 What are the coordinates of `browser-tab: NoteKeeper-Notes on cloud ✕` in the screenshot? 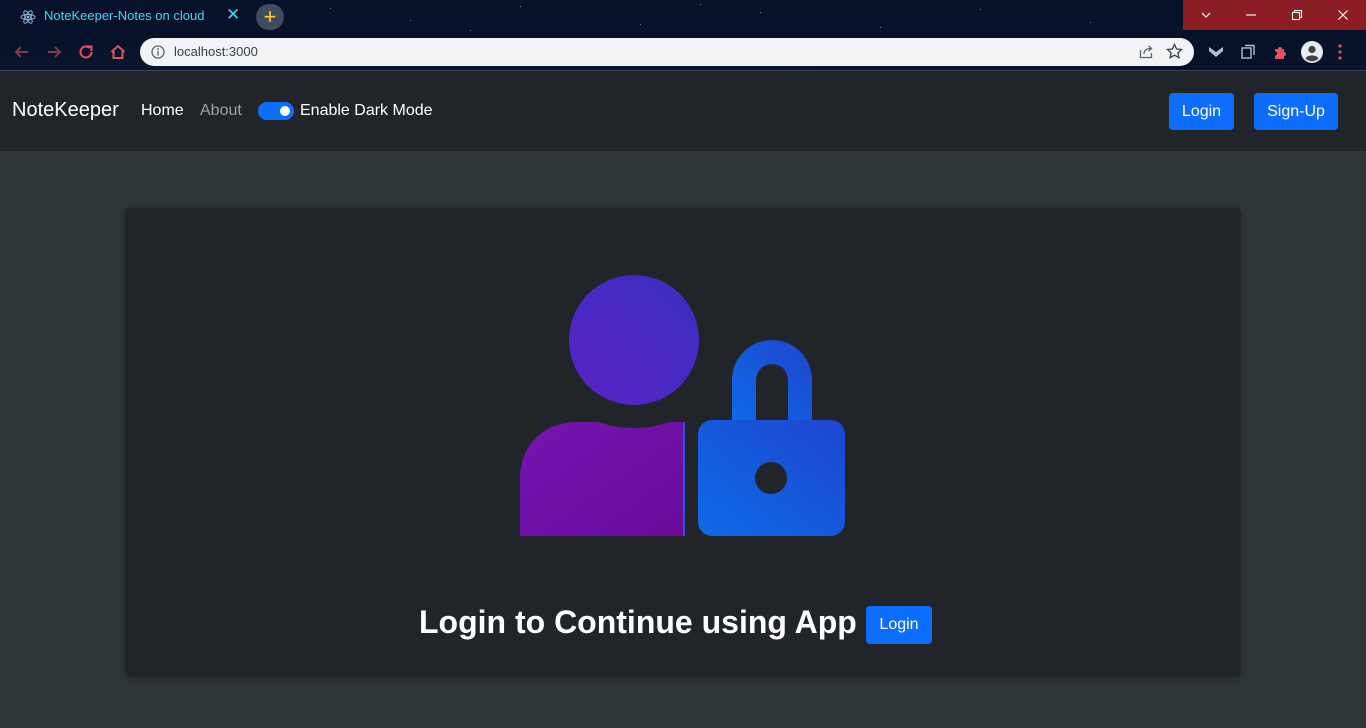 It's located at (128, 16).